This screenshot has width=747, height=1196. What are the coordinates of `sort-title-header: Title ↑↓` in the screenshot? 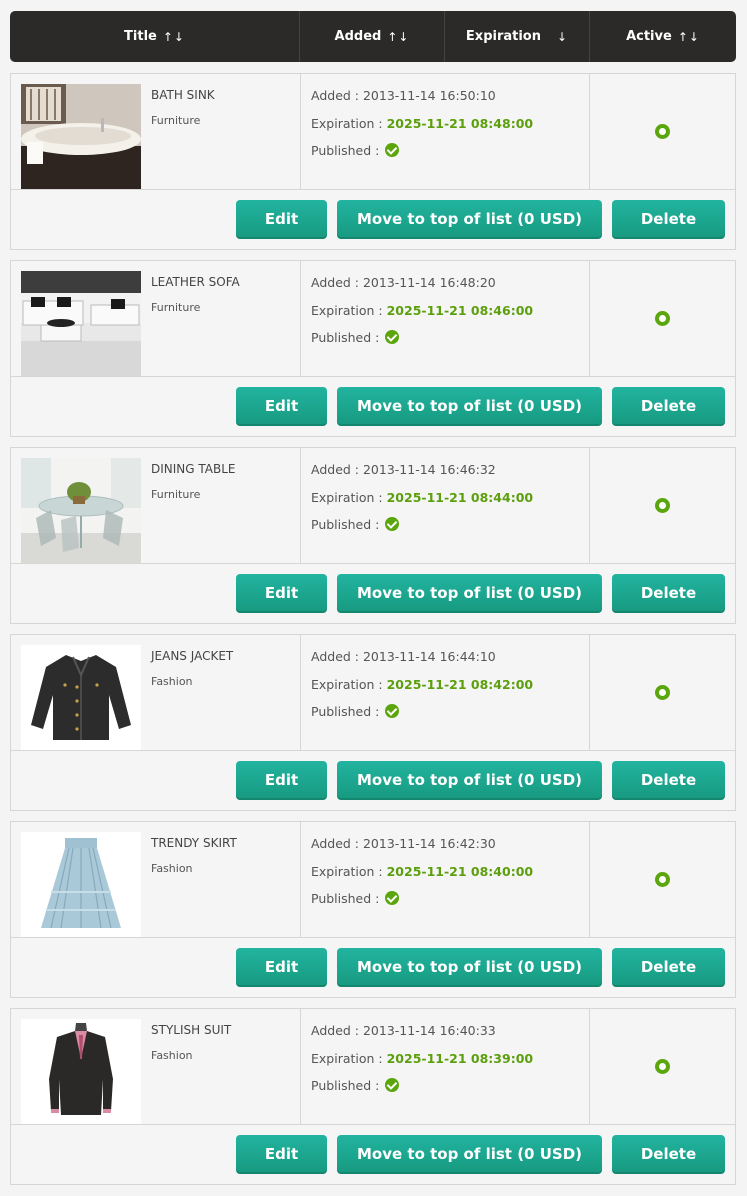 It's located at (155, 36).